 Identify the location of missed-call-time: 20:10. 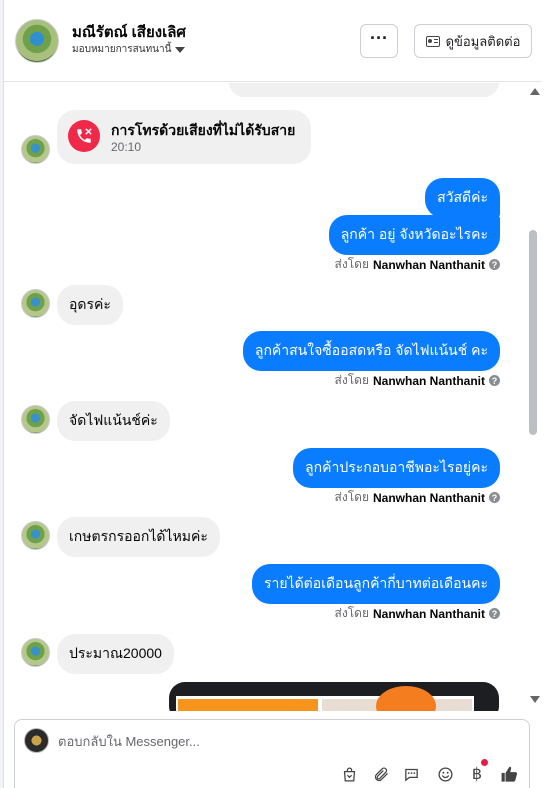
(126, 147).